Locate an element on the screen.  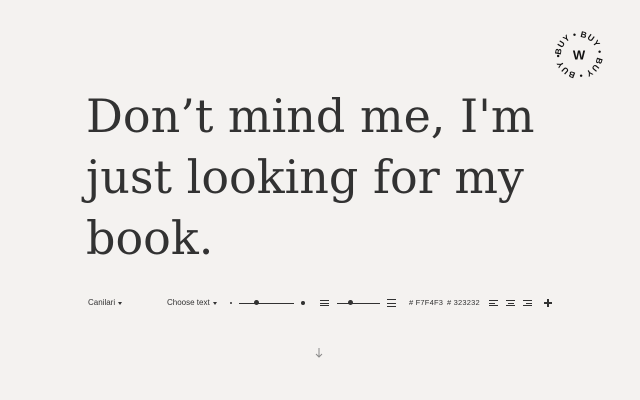
text-color-value: # 323232 is located at coordinates (463, 302).